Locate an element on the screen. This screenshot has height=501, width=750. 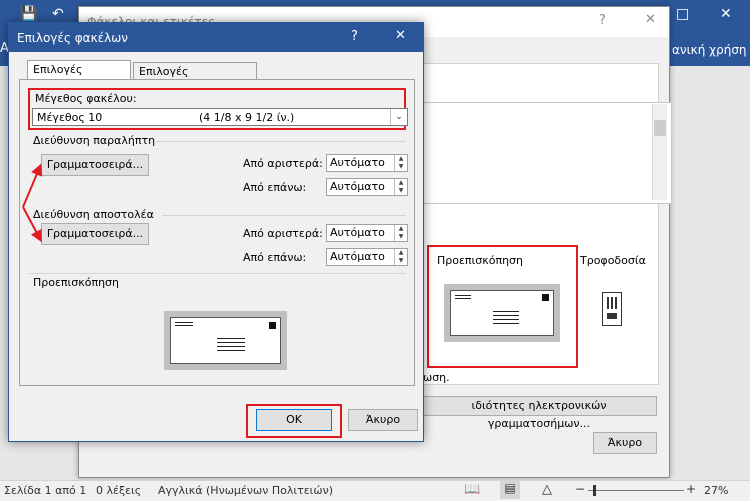
envelope-size-select: Μέγεθος 10 (4 1/8 x 9 1/2 ίν.) ⌄ is located at coordinates (220, 117).